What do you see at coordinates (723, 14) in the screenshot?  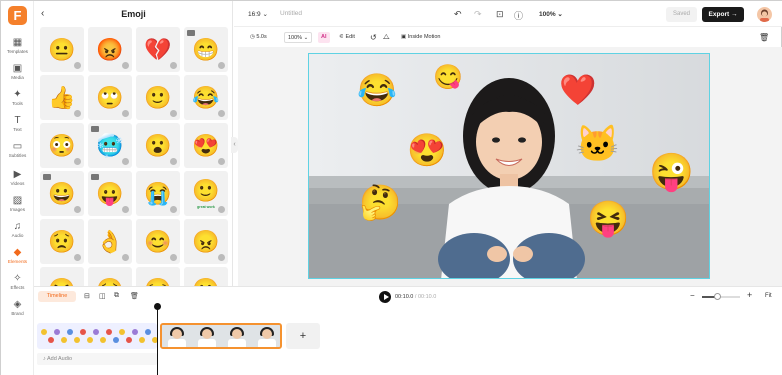 I see `export-button: Export →` at bounding box center [723, 14].